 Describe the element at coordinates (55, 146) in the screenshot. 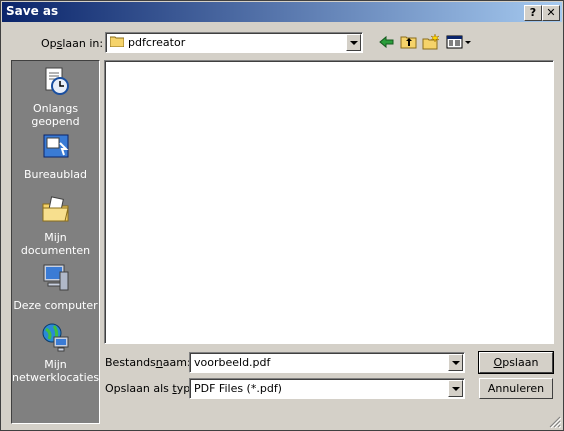

I see `desktop-icon` at that location.